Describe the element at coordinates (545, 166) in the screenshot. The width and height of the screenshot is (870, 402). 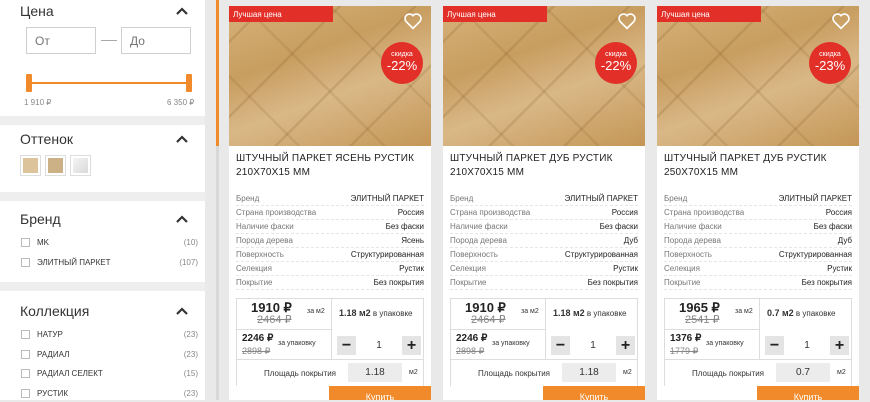
I see `product-title: ШТУЧНЫЙ ПАРКЕТ ДУБ РУСТИК 210Х70Х15 ММ` at that location.